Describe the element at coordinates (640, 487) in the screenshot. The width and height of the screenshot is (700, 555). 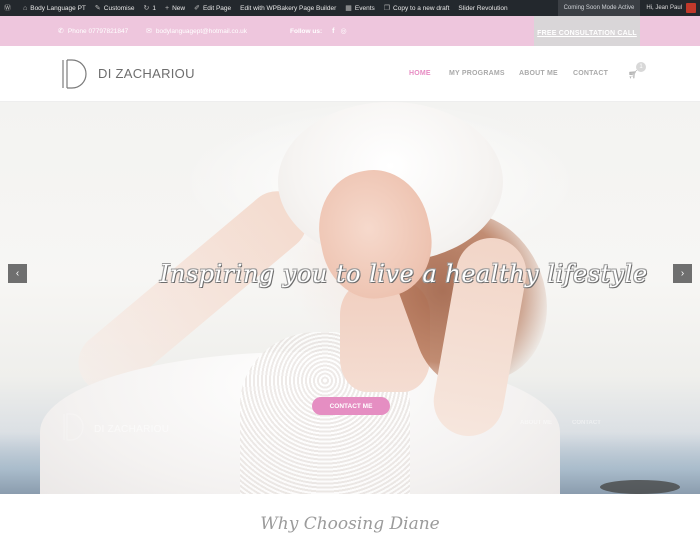
I see `hero-rock` at that location.